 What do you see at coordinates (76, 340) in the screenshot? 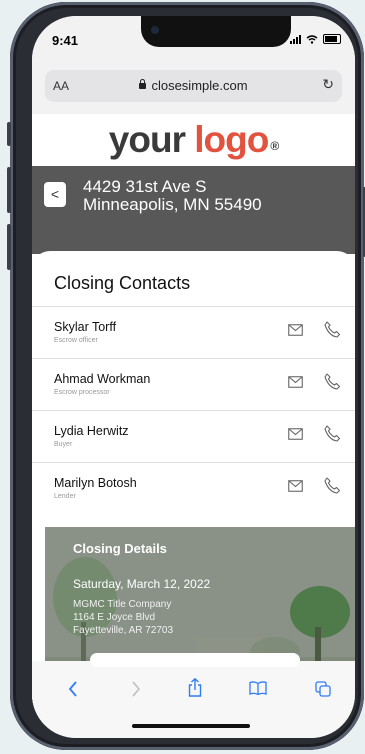
I see `contact-role: Escrow officer` at bounding box center [76, 340].